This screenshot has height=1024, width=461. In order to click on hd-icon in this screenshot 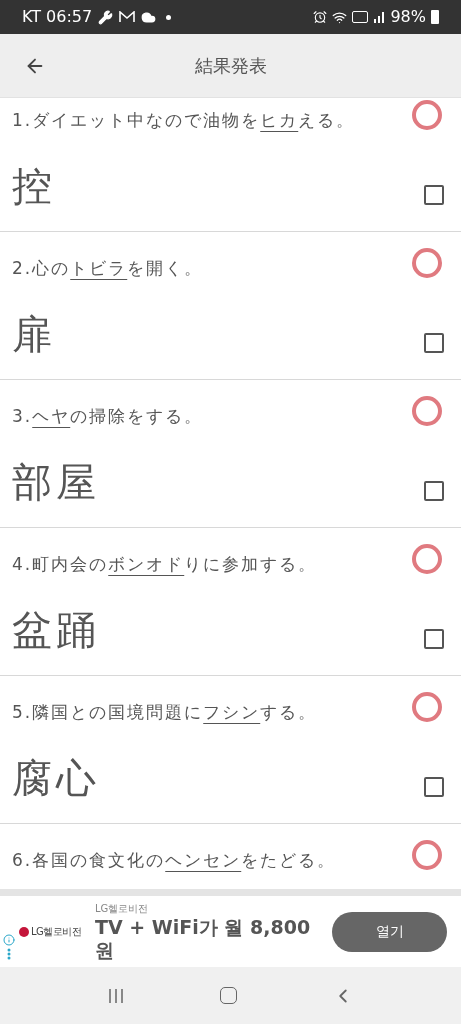, I will do `click(360, 17)`.